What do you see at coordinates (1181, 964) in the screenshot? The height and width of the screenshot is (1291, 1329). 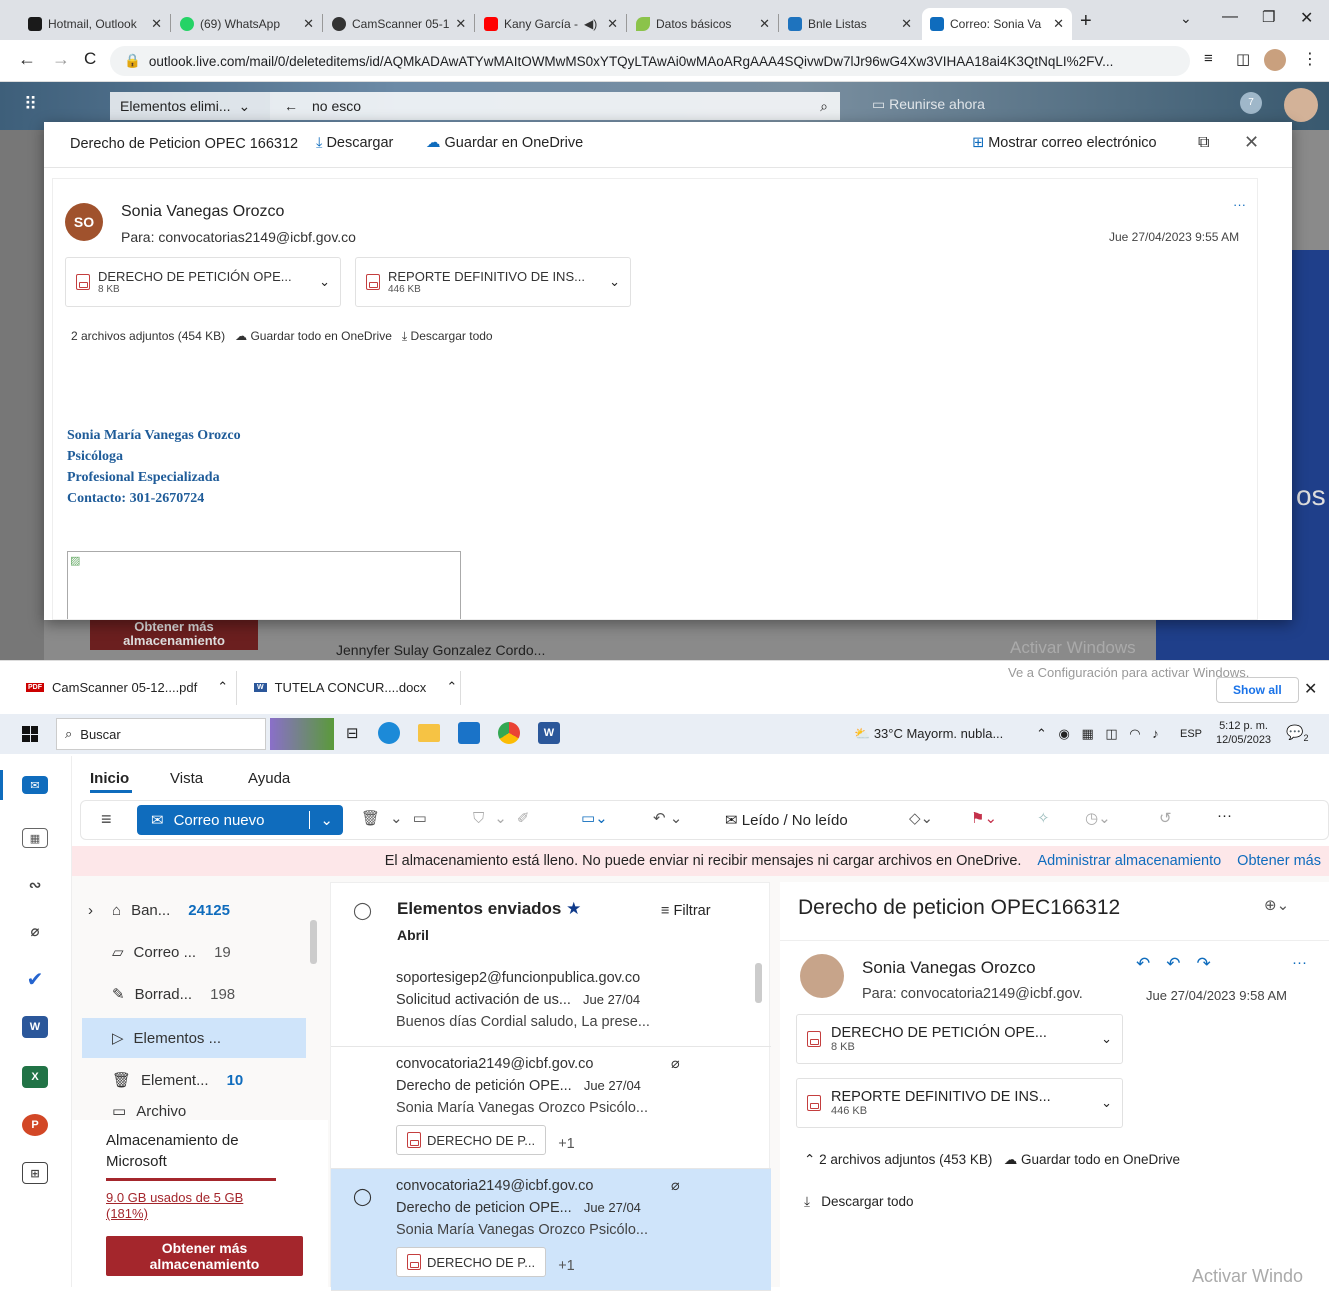 I see `reply-actions: ↶↶↷` at bounding box center [1181, 964].